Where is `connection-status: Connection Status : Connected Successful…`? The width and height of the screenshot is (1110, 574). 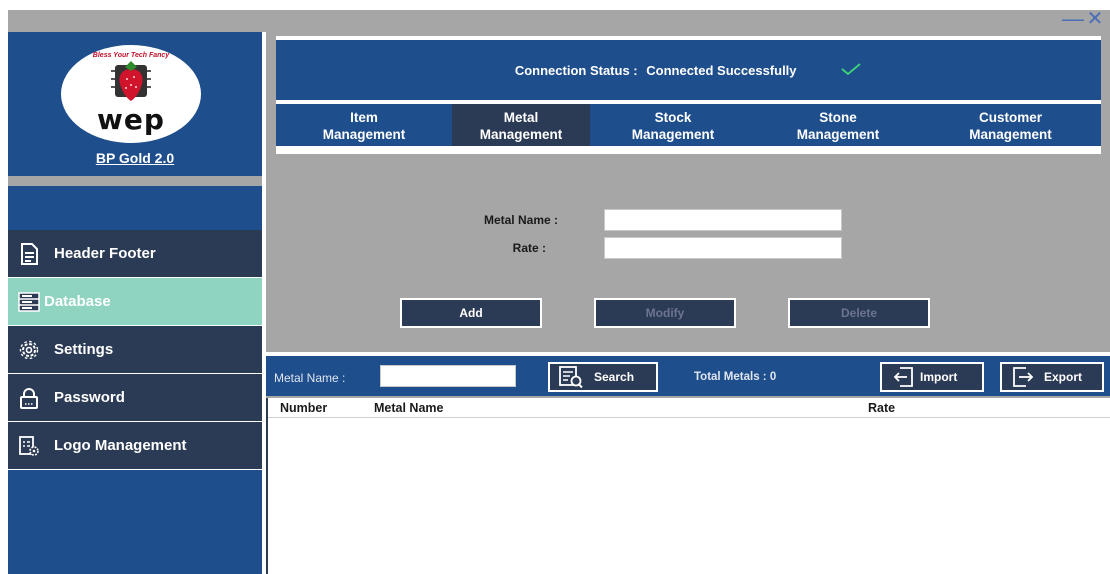
connection-status: Connection Status : Connected Successful… is located at coordinates (688, 71).